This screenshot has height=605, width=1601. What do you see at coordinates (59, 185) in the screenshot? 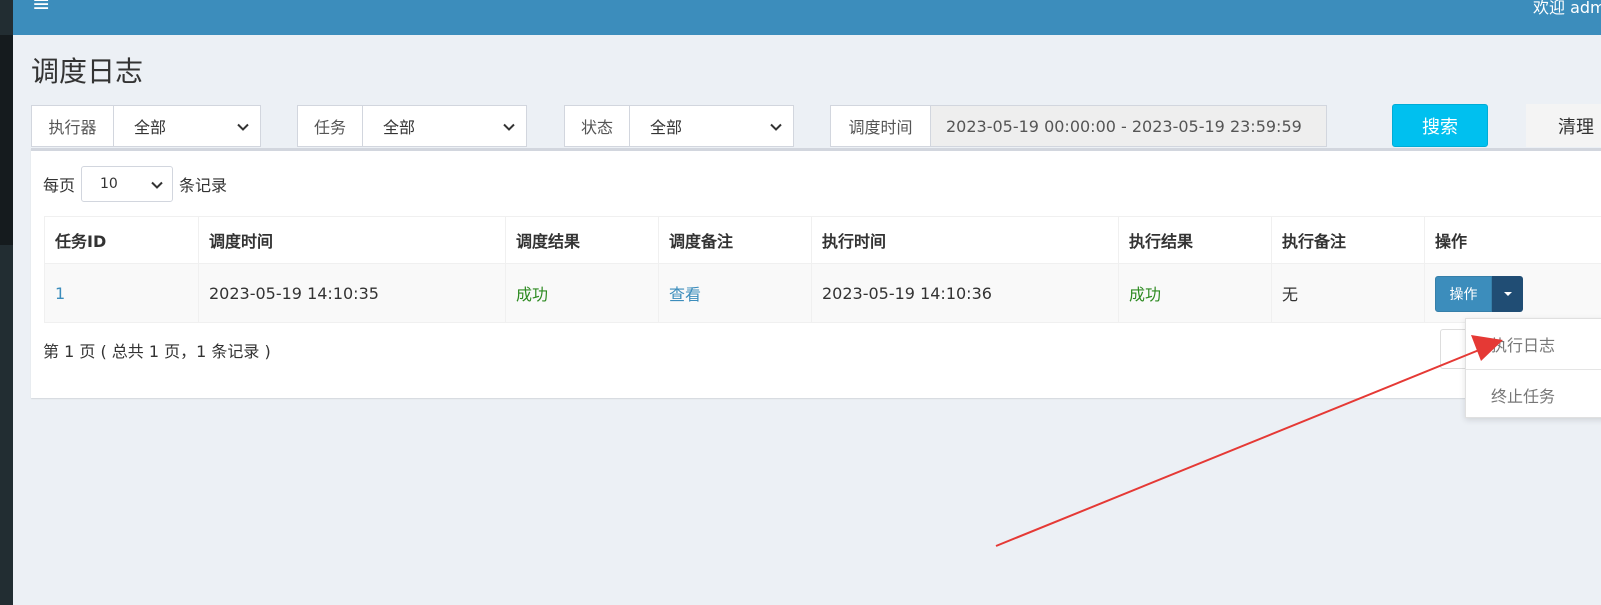
I see `perpage-prefix: 每页` at bounding box center [59, 185].